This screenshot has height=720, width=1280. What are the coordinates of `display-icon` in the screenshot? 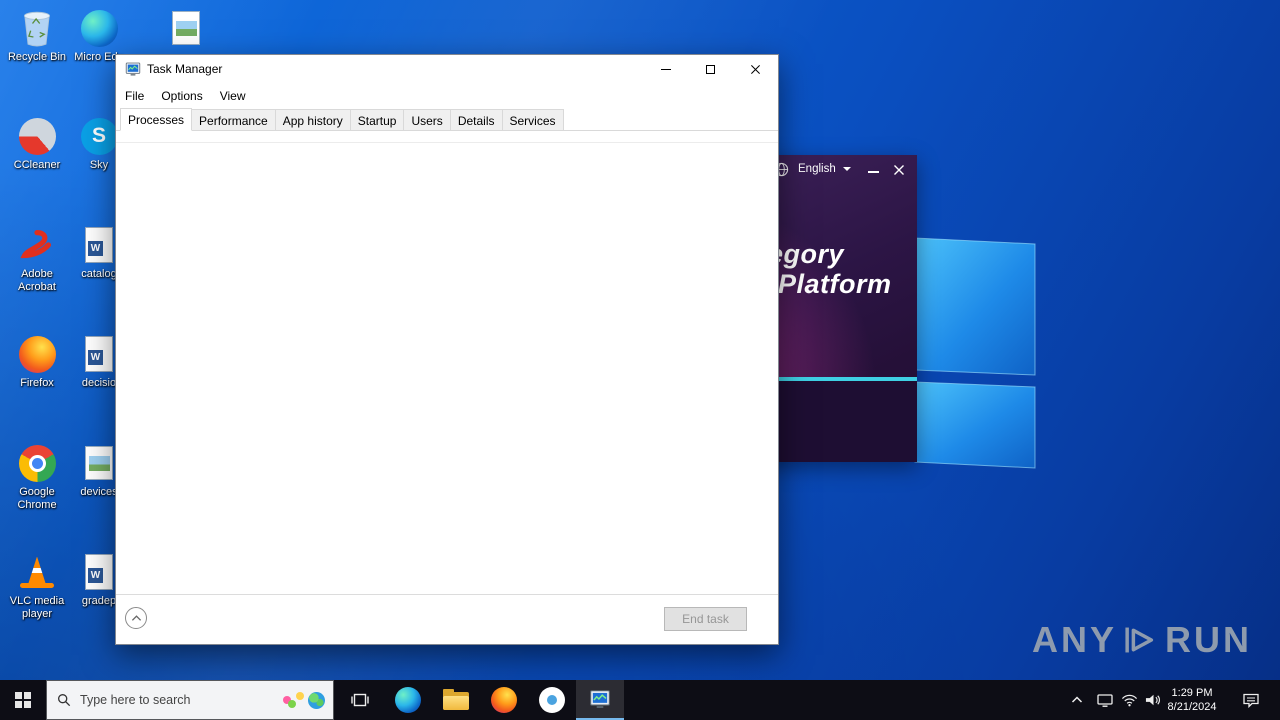 It's located at (1105, 700).